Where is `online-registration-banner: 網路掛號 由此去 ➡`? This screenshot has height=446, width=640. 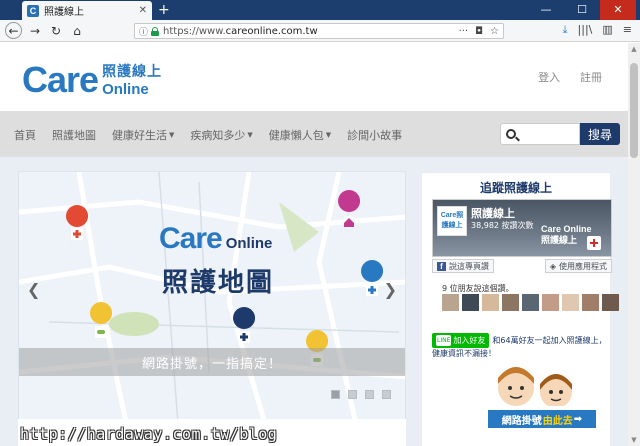 online-registration-banner: 網路掛號 由此去 ➡ is located at coordinates (542, 419).